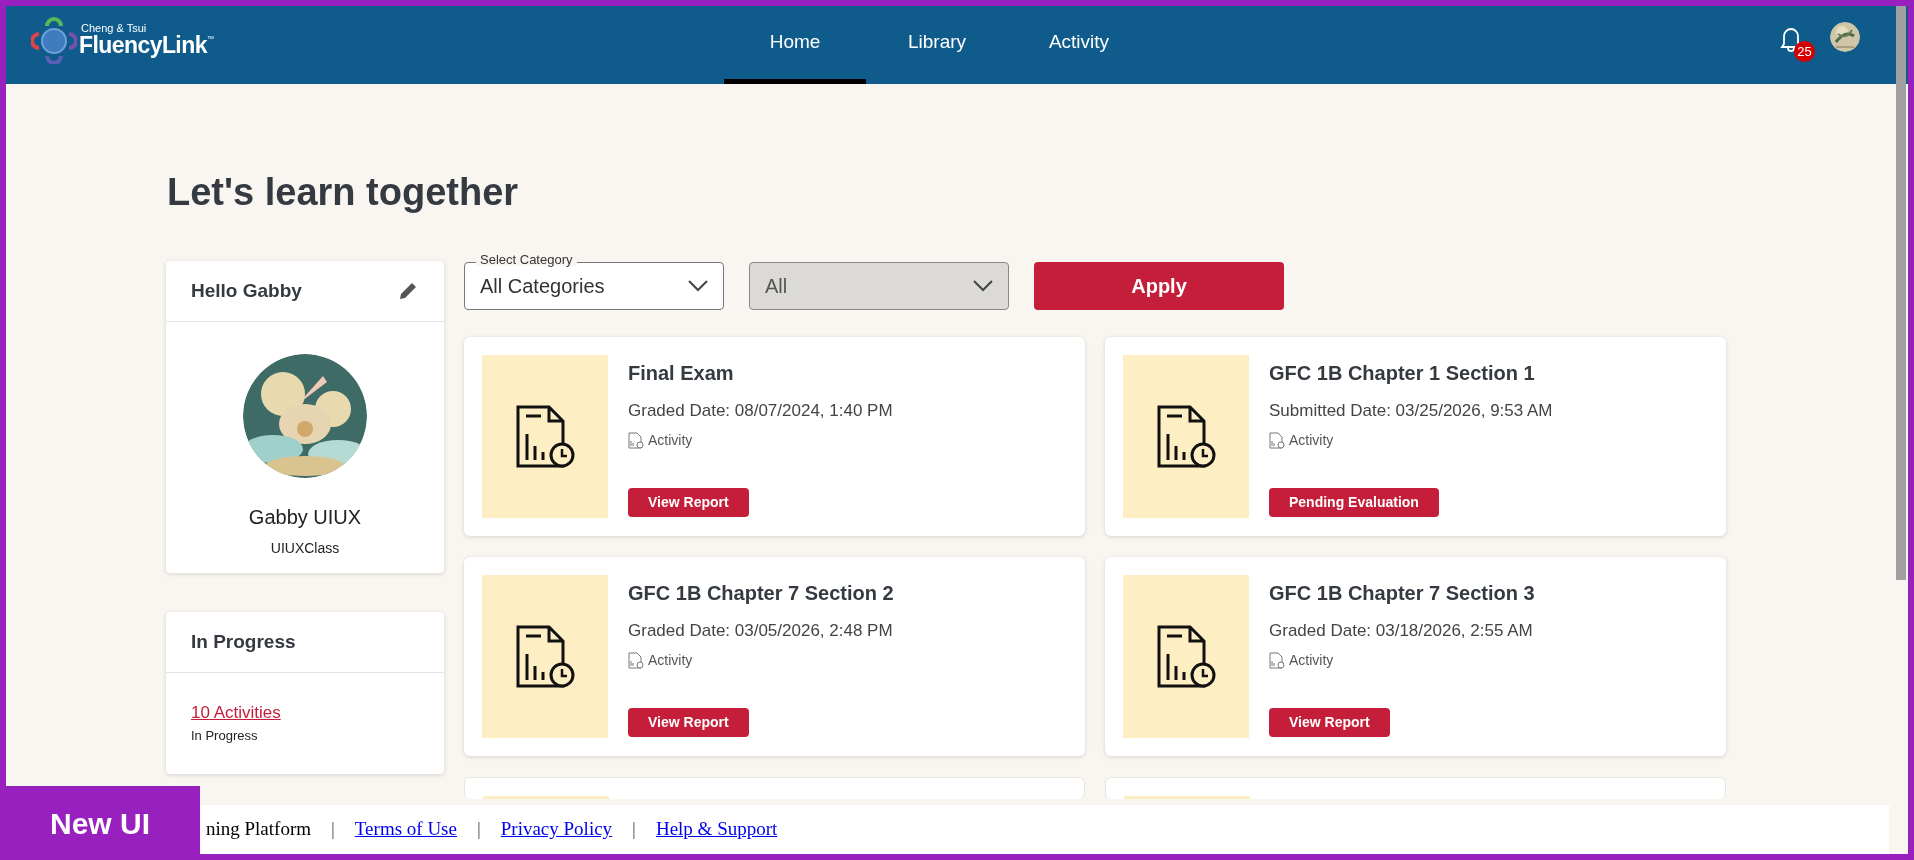 This screenshot has width=1914, height=860. Describe the element at coordinates (795, 45) in the screenshot. I see `nav-tab: Home` at that location.